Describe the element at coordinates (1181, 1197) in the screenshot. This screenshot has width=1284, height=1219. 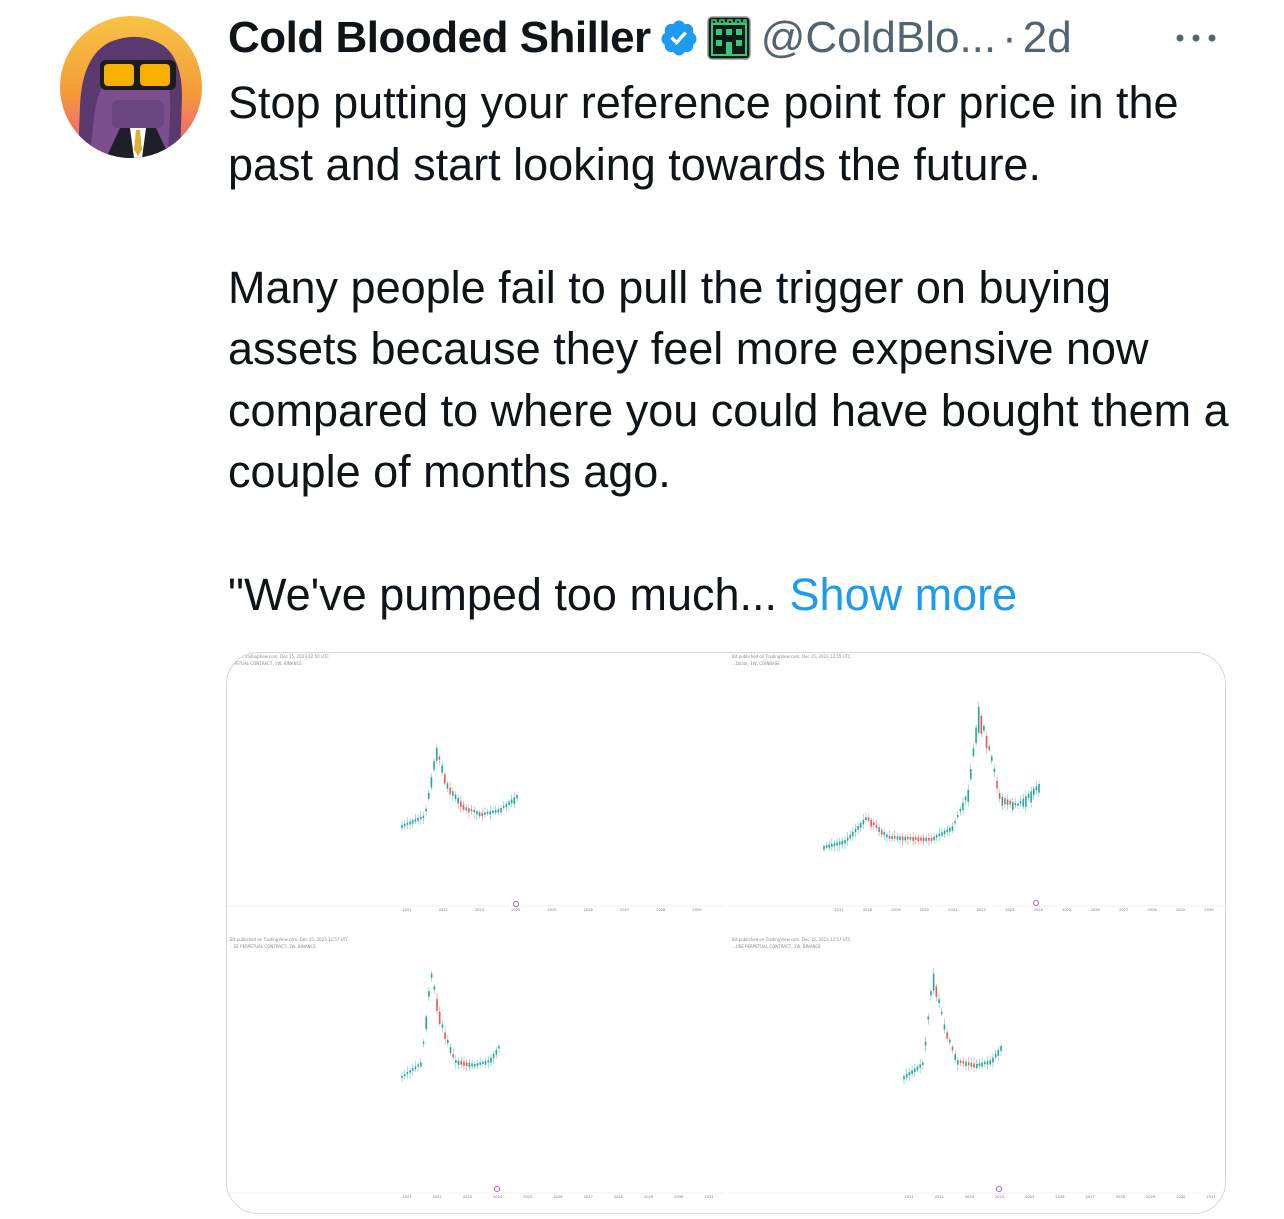
I see `tick-label: 2030` at that location.